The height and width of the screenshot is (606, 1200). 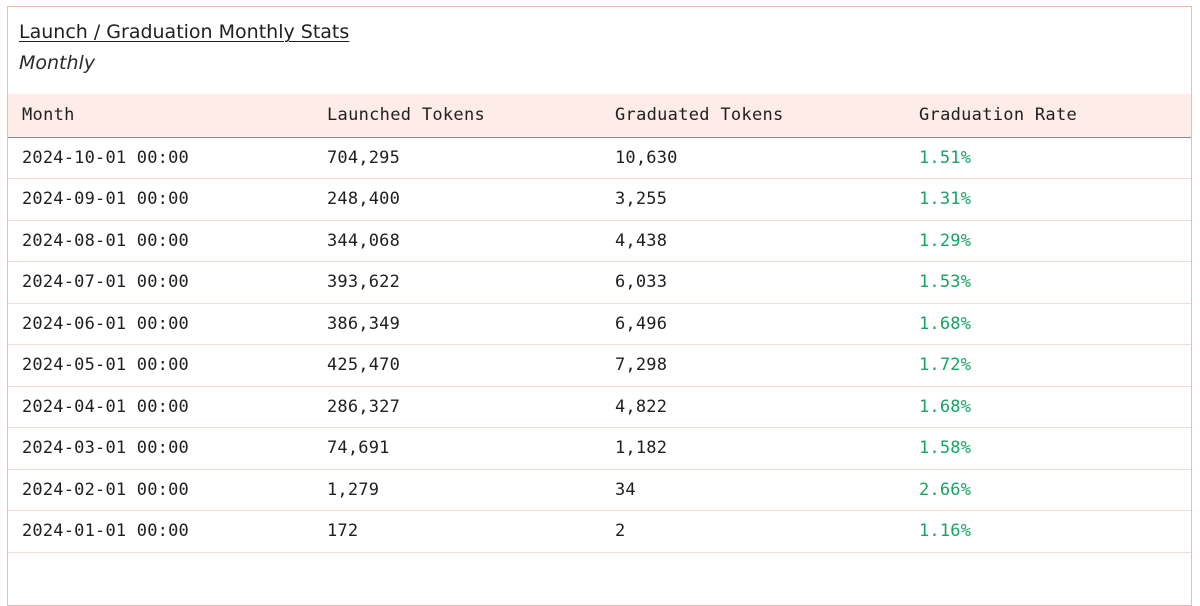 I want to click on table-row: 2024-06-01 00:00 386,349 6,496 1.68%, so click(x=599, y=324).